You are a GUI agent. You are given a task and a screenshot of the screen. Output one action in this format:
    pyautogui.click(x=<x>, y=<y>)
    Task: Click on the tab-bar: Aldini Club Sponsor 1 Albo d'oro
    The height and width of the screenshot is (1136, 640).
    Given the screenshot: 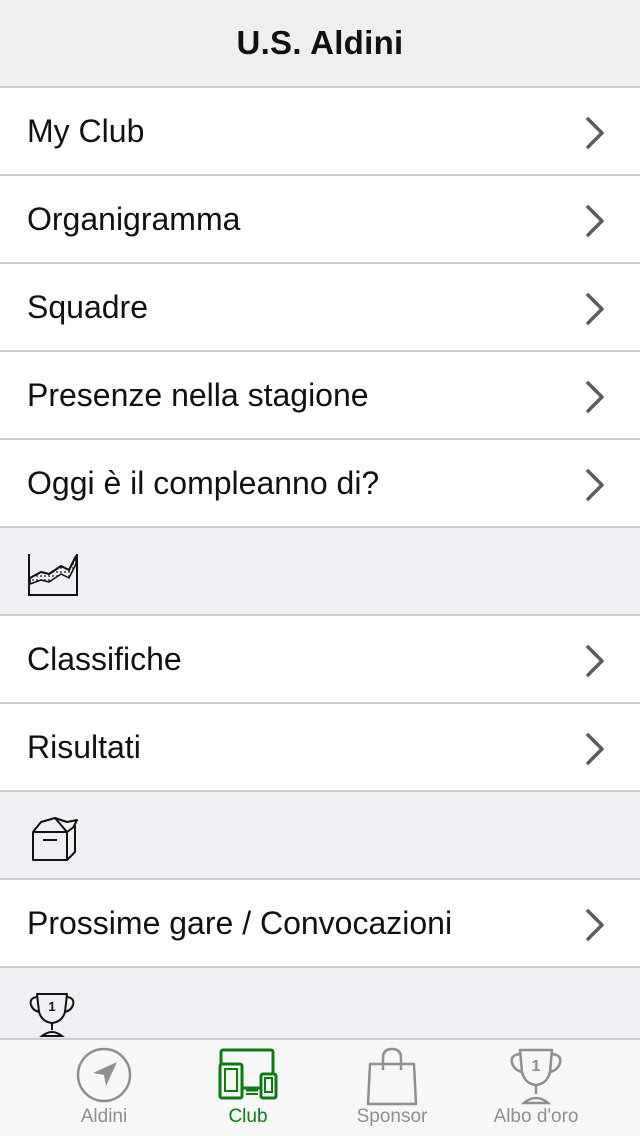 What is the action you would take?
    pyautogui.click(x=320, y=1087)
    